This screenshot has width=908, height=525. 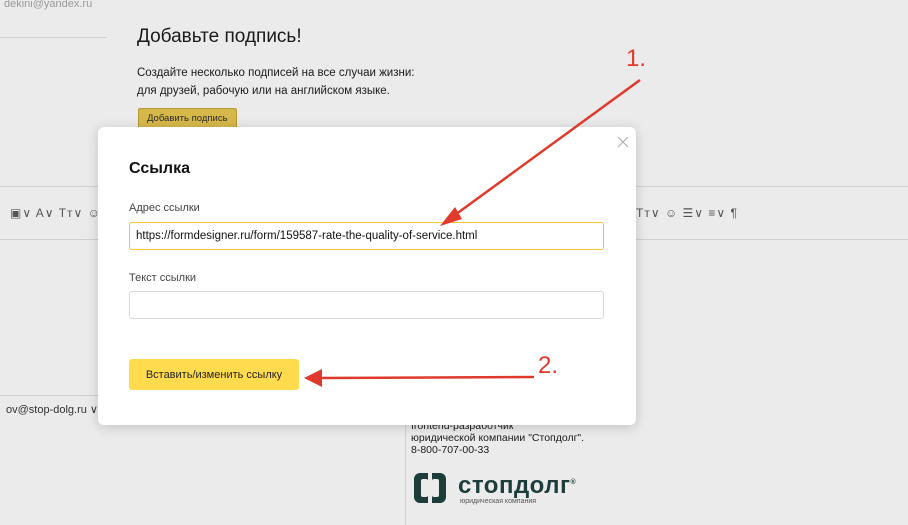 What do you see at coordinates (430, 488) in the screenshot?
I see `logo-mark-icon` at bounding box center [430, 488].